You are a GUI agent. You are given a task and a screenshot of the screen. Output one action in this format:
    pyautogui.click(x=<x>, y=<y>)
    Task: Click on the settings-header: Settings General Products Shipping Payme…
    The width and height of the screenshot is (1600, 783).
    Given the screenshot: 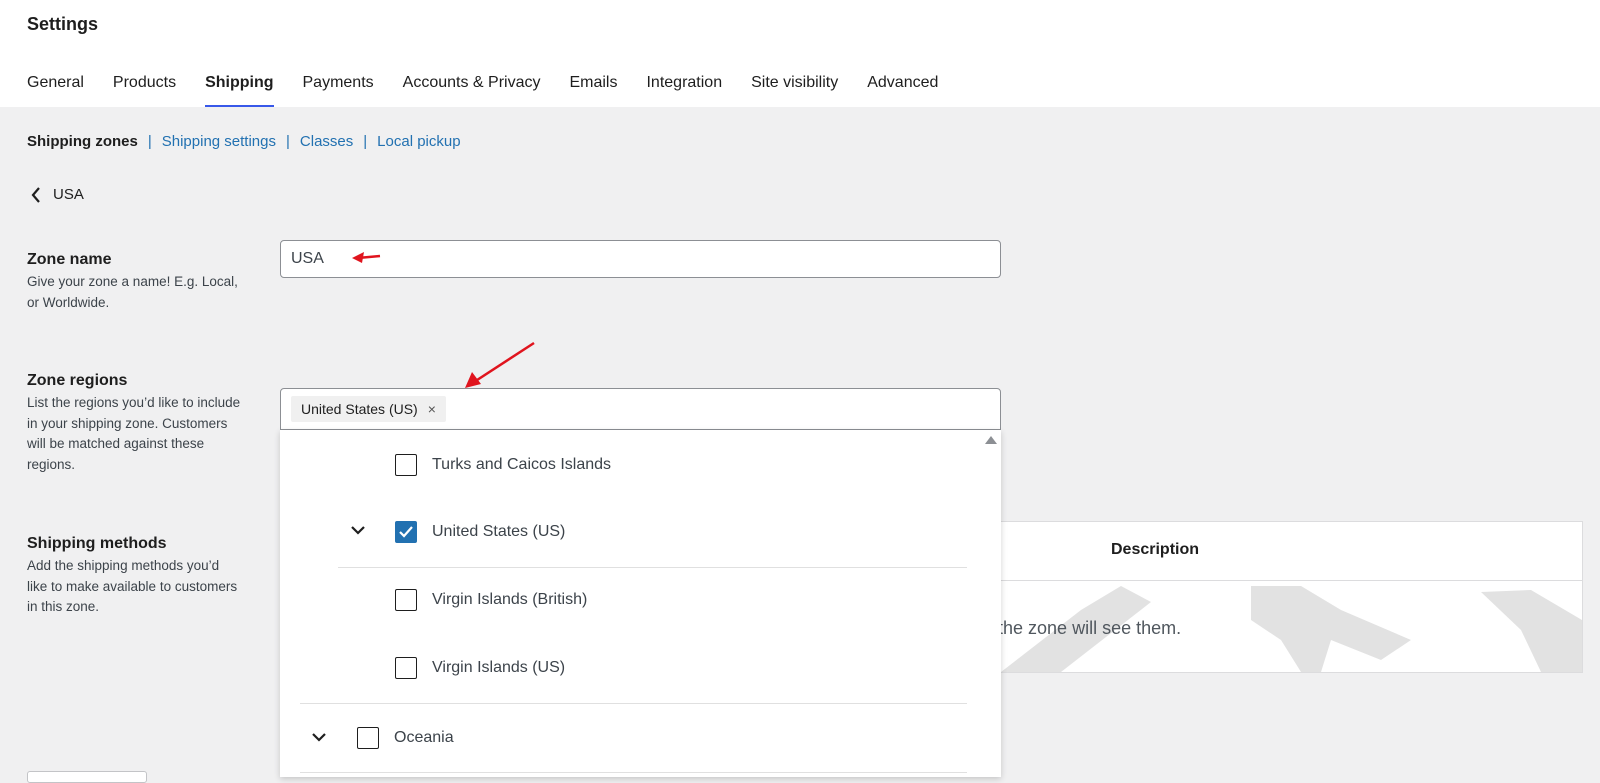 What is the action you would take?
    pyautogui.click(x=800, y=53)
    